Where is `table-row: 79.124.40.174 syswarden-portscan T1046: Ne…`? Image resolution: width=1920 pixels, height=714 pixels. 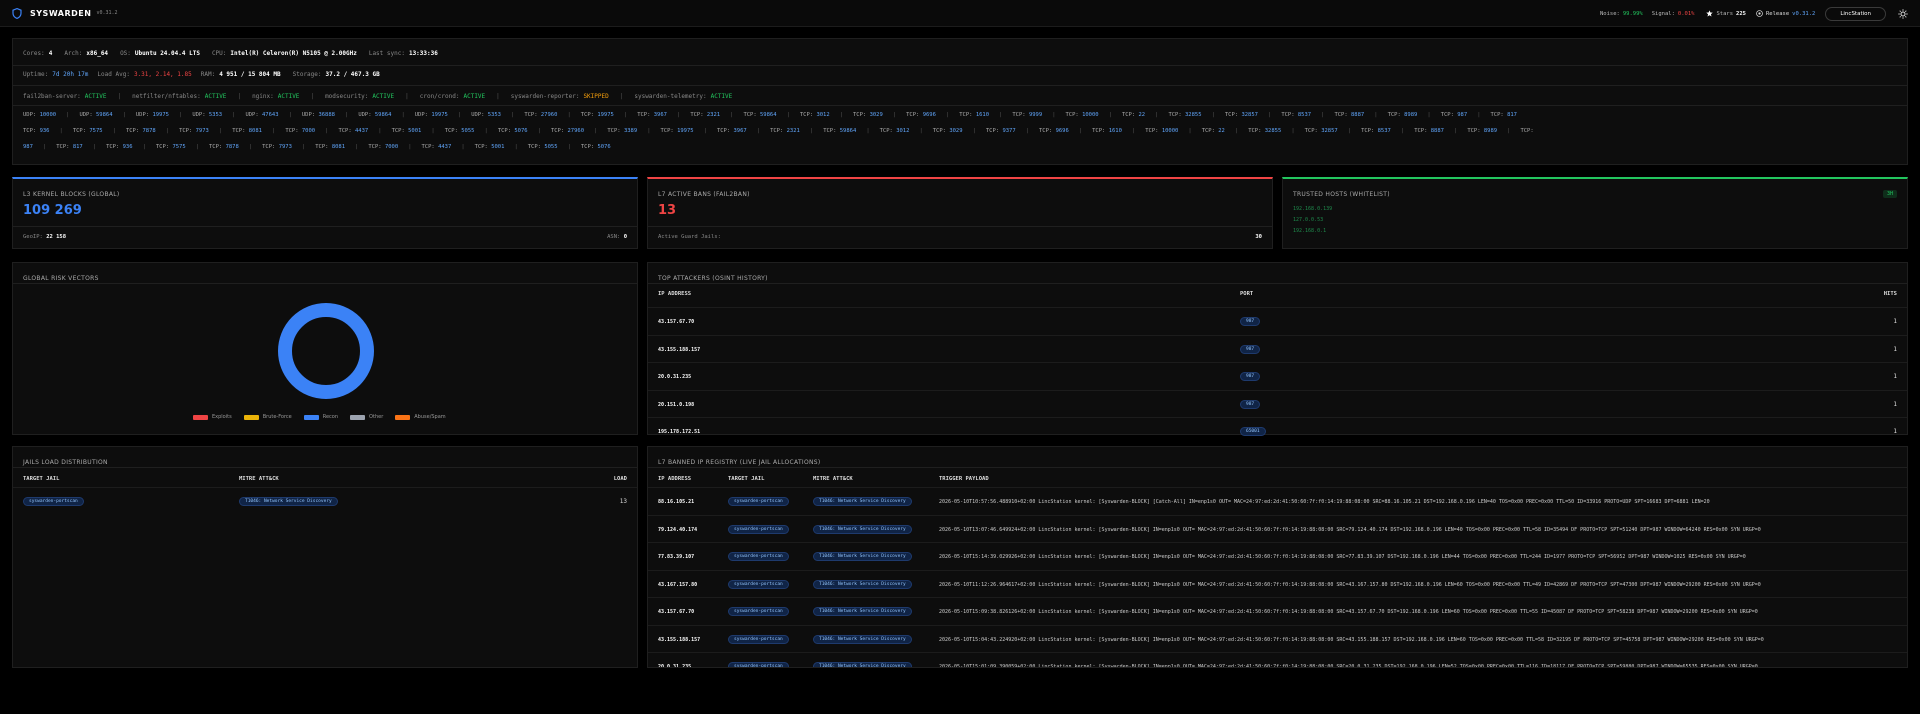
table-row: 79.124.40.174 syswarden-portscan T1046: Ne… is located at coordinates (1277, 528).